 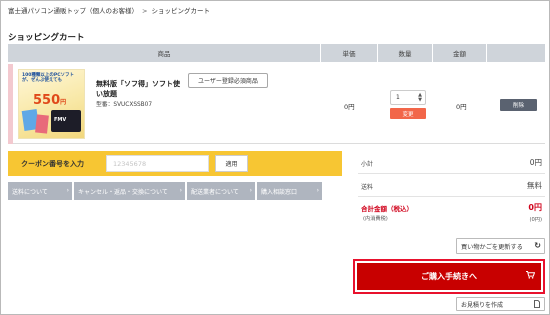 I want to click on coupon-label: クーポン番号を入力, so click(x=52, y=164).